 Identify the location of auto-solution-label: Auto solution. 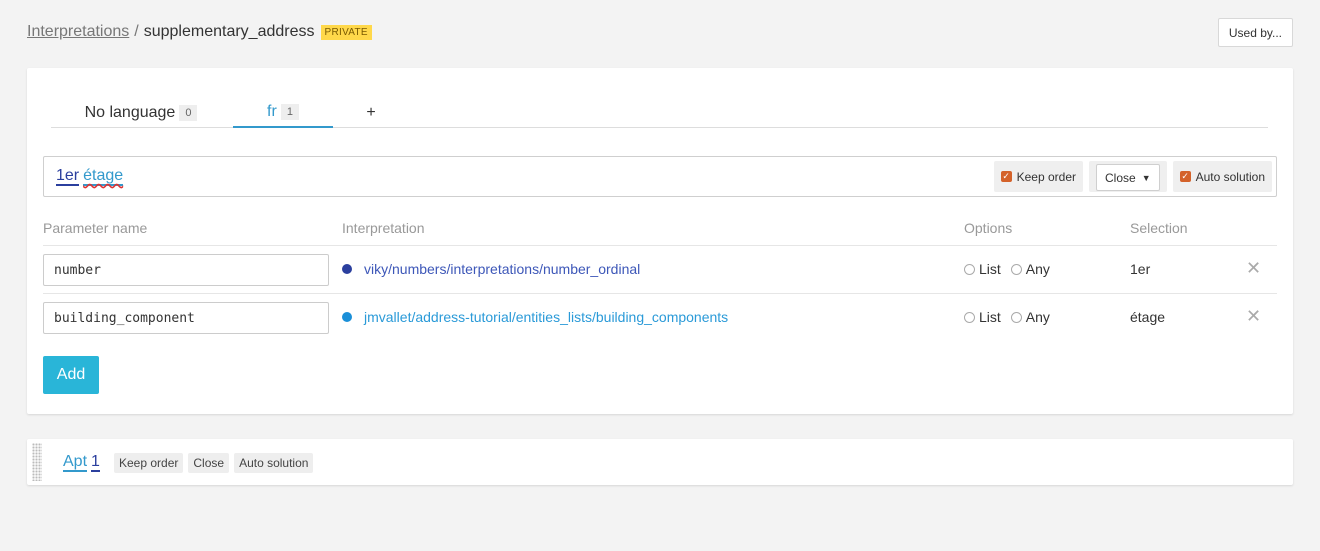
(1230, 176).